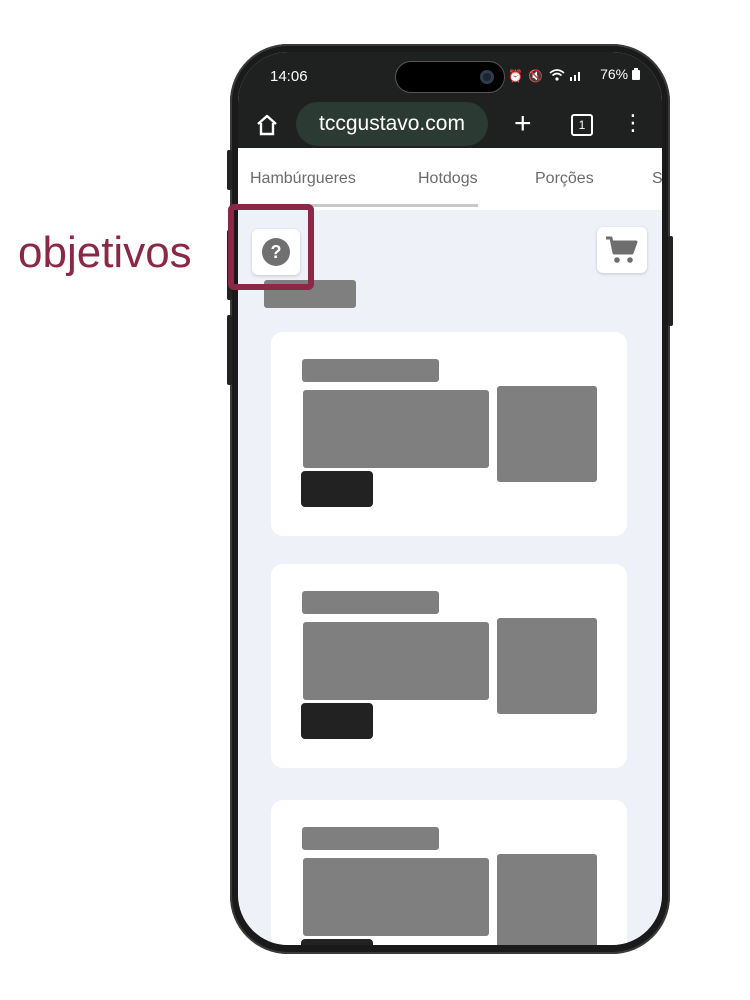 This screenshot has width=750, height=1000. What do you see at coordinates (392, 124) in the screenshot?
I see `address-bar: tccgustavo.com` at bounding box center [392, 124].